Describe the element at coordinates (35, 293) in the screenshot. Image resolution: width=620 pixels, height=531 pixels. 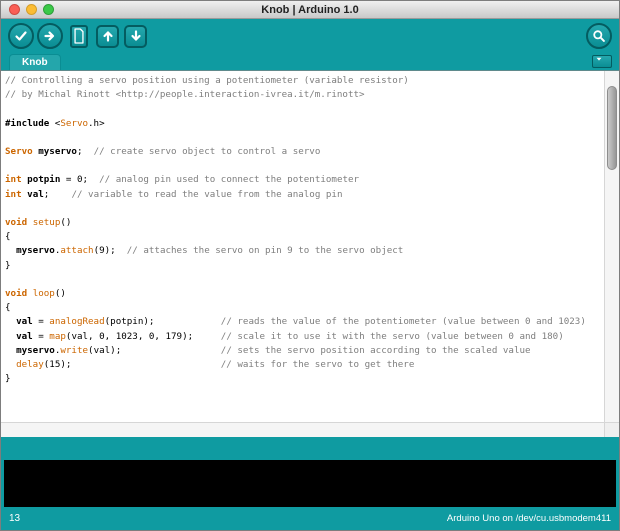
I see `code-line: void loop()` at that location.